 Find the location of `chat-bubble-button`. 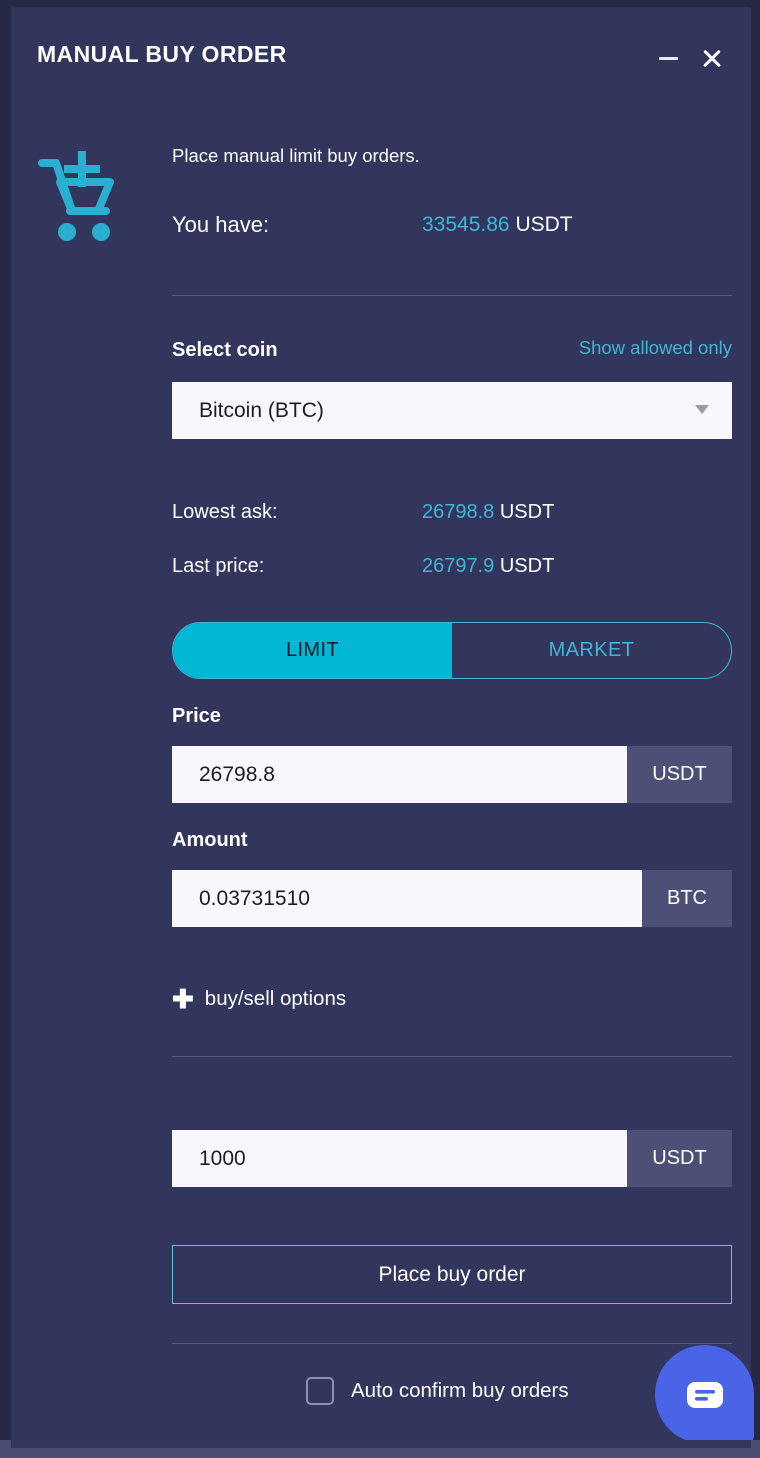

chat-bubble-button is located at coordinates (704, 1394).